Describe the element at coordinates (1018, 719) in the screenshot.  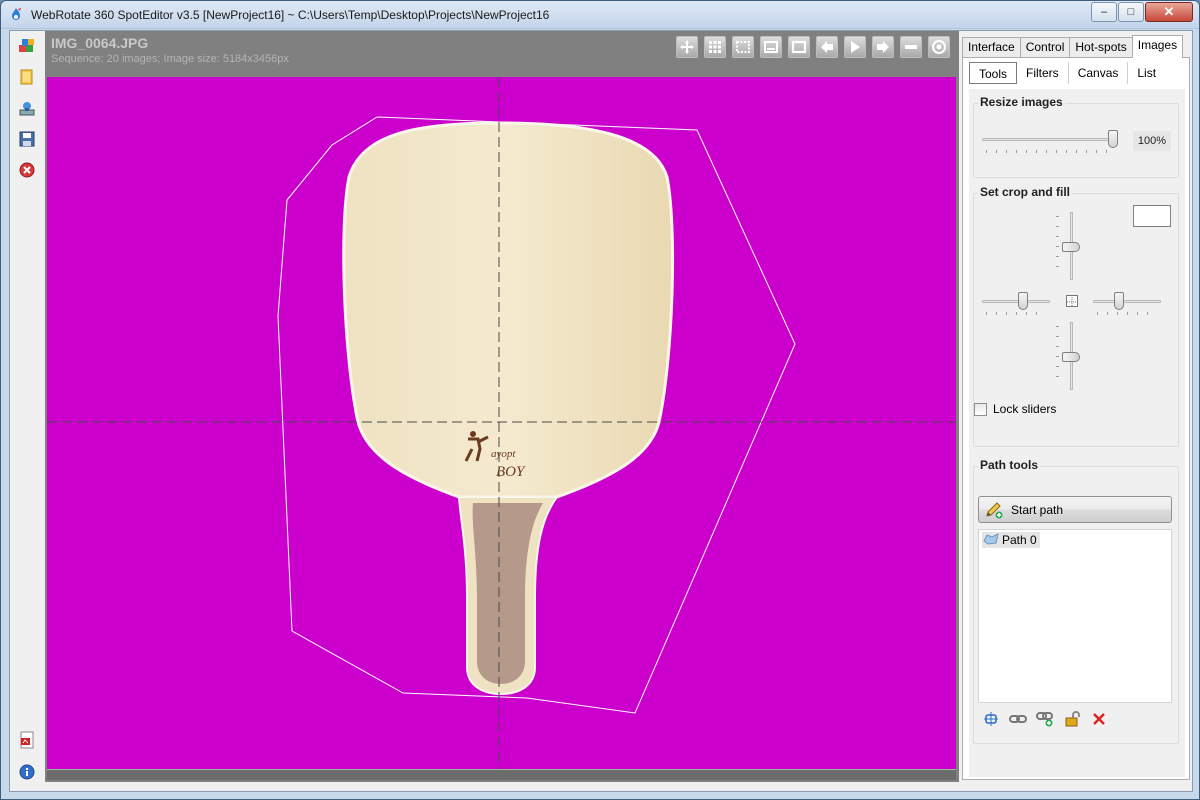
I see `link-icon` at that location.